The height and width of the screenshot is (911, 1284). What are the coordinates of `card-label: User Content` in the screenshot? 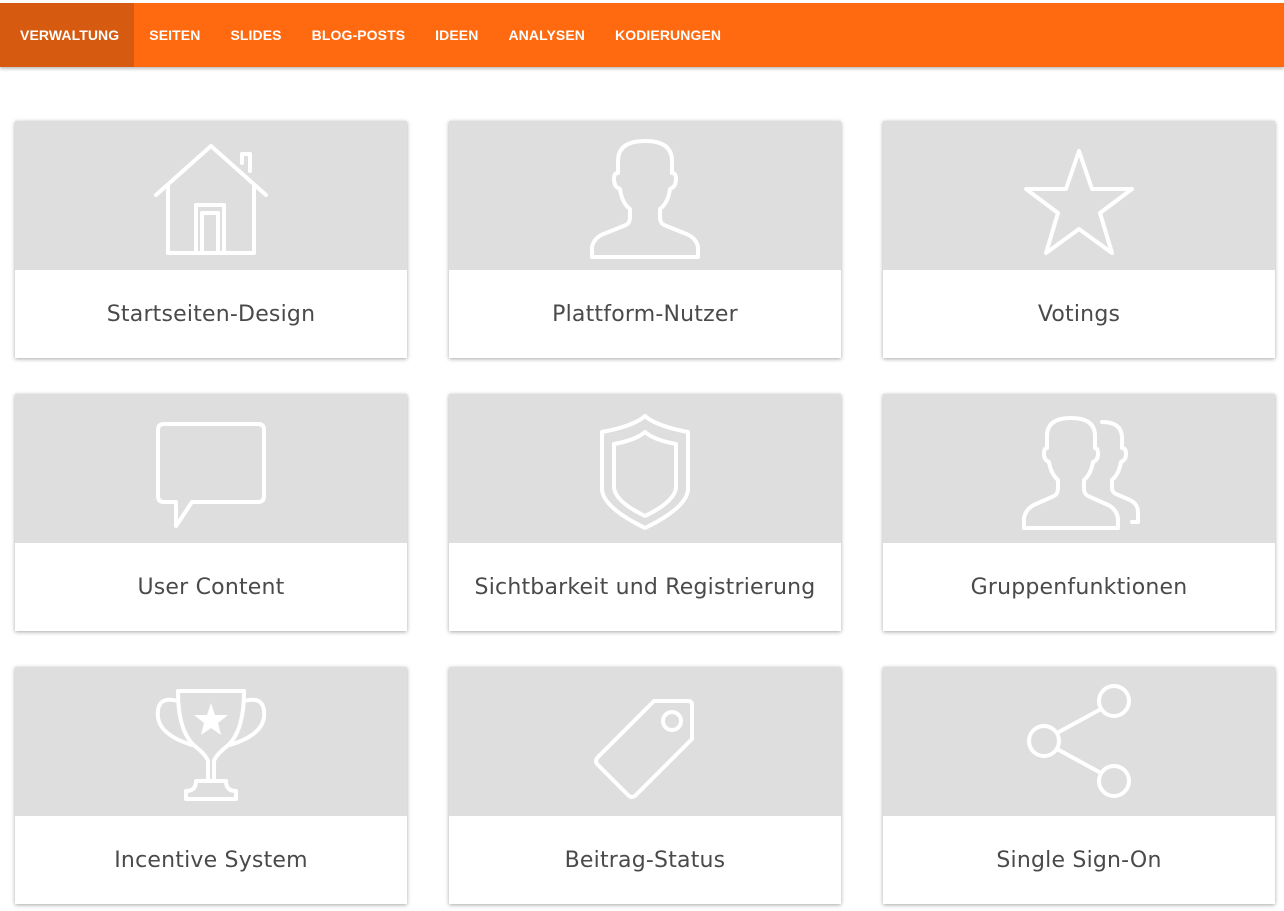 It's located at (211, 587).